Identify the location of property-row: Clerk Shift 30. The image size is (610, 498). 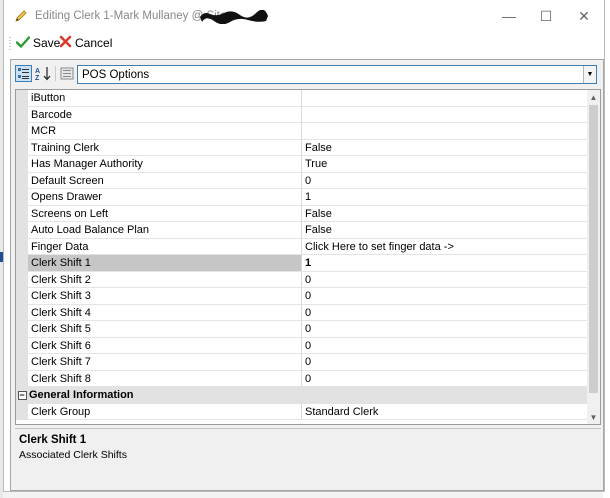
(301, 296).